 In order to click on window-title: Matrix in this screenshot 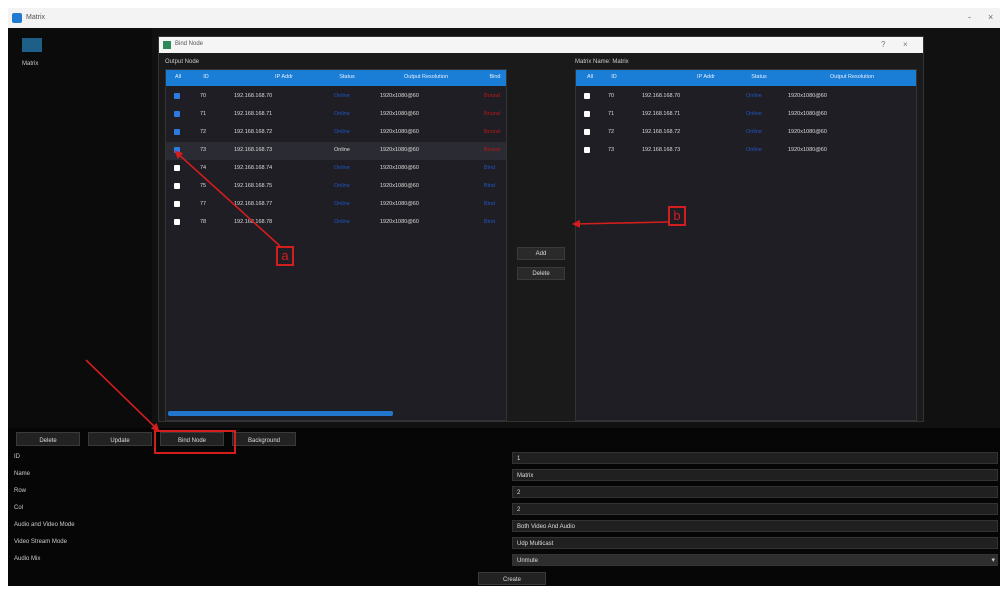, I will do `click(36, 17)`.